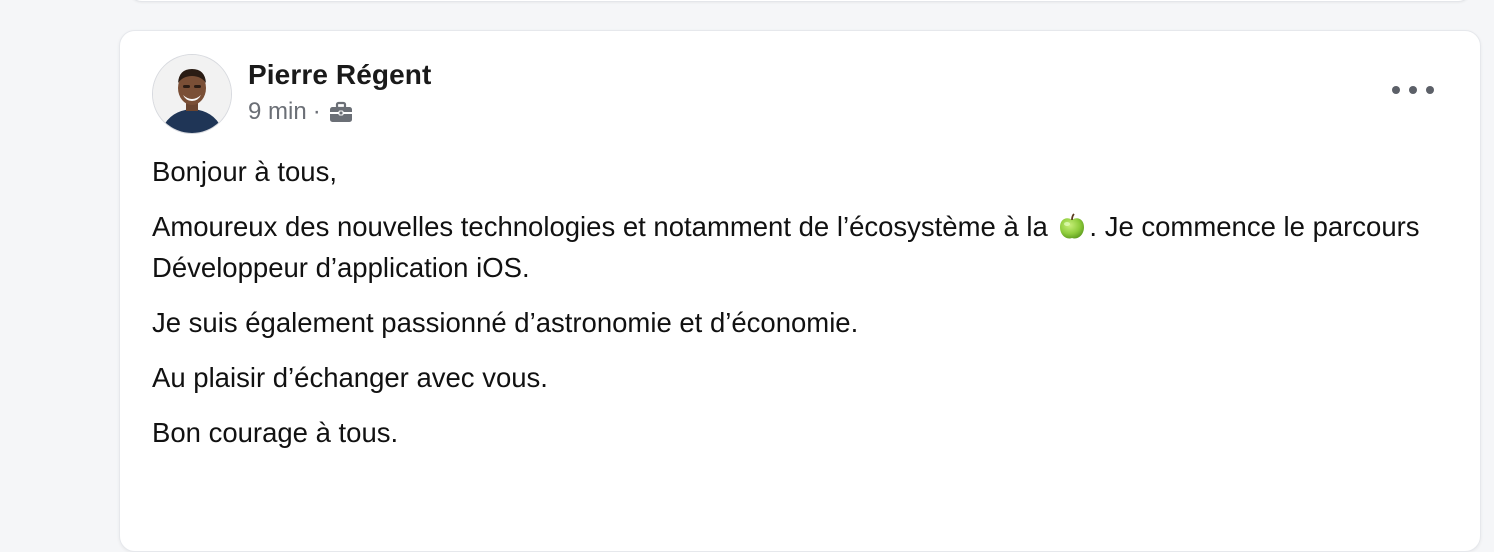  What do you see at coordinates (341, 112) in the screenshot?
I see `briefcase-icon` at bounding box center [341, 112].